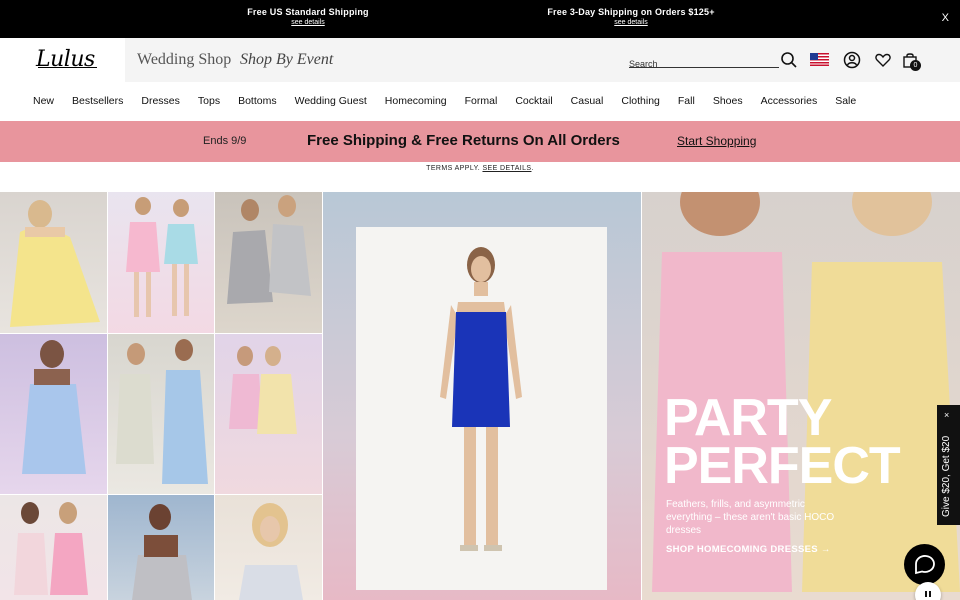 The image size is (960, 600). Describe the element at coordinates (506, 168) in the screenshot. I see `terms-details-link: SEE DETAILS` at that location.